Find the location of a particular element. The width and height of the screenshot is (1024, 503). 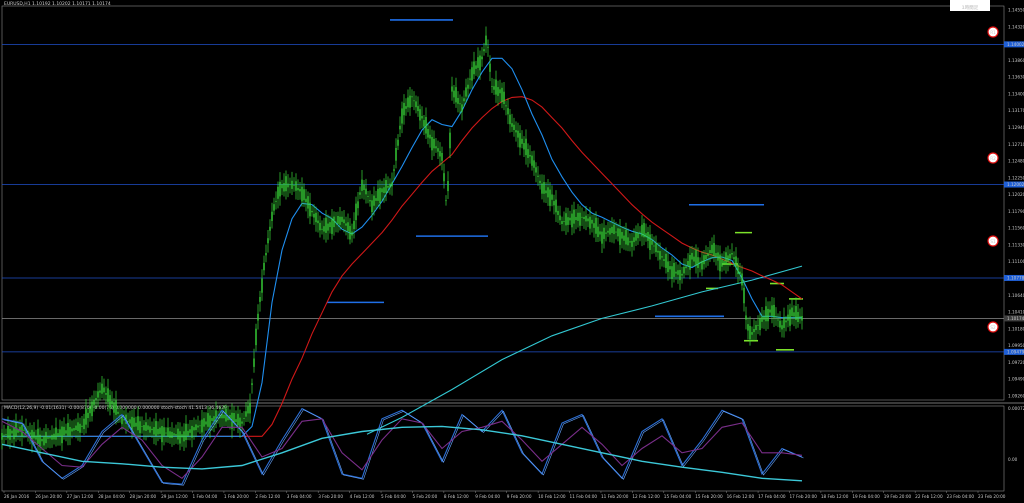

pivot-marker-label: R1 is located at coordinates (993, 32).